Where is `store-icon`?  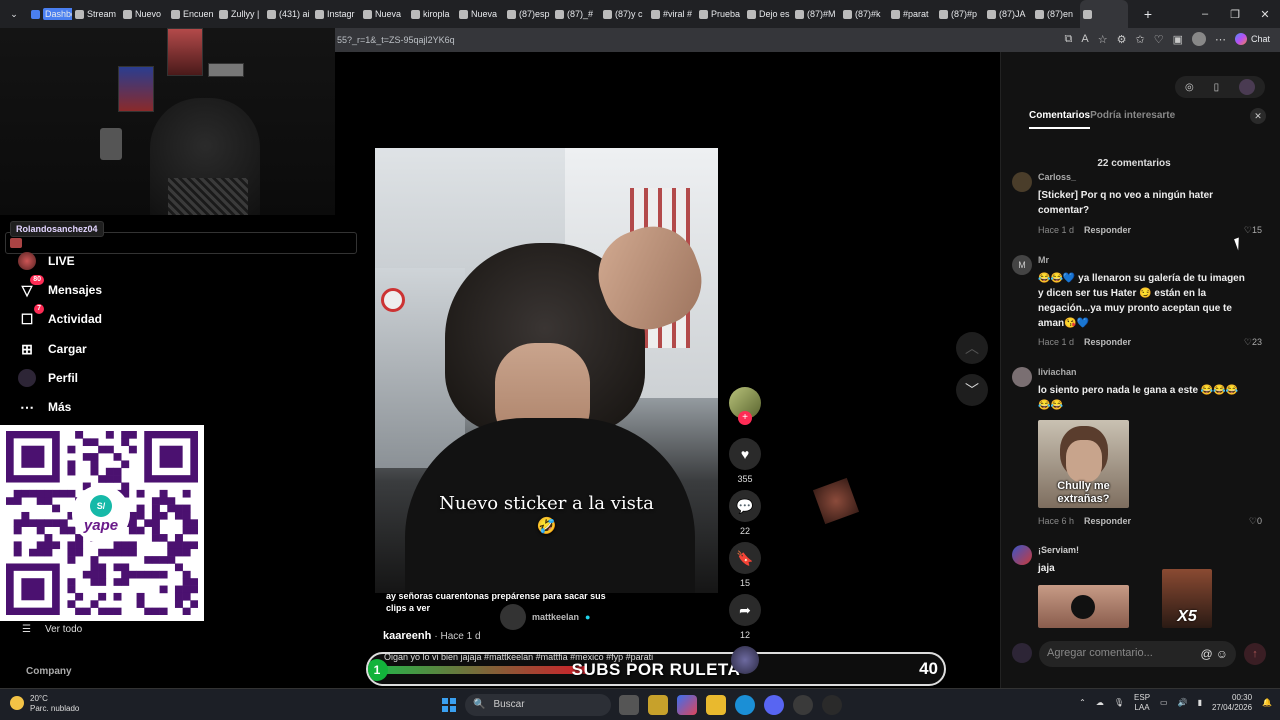 store-icon is located at coordinates (658, 705).